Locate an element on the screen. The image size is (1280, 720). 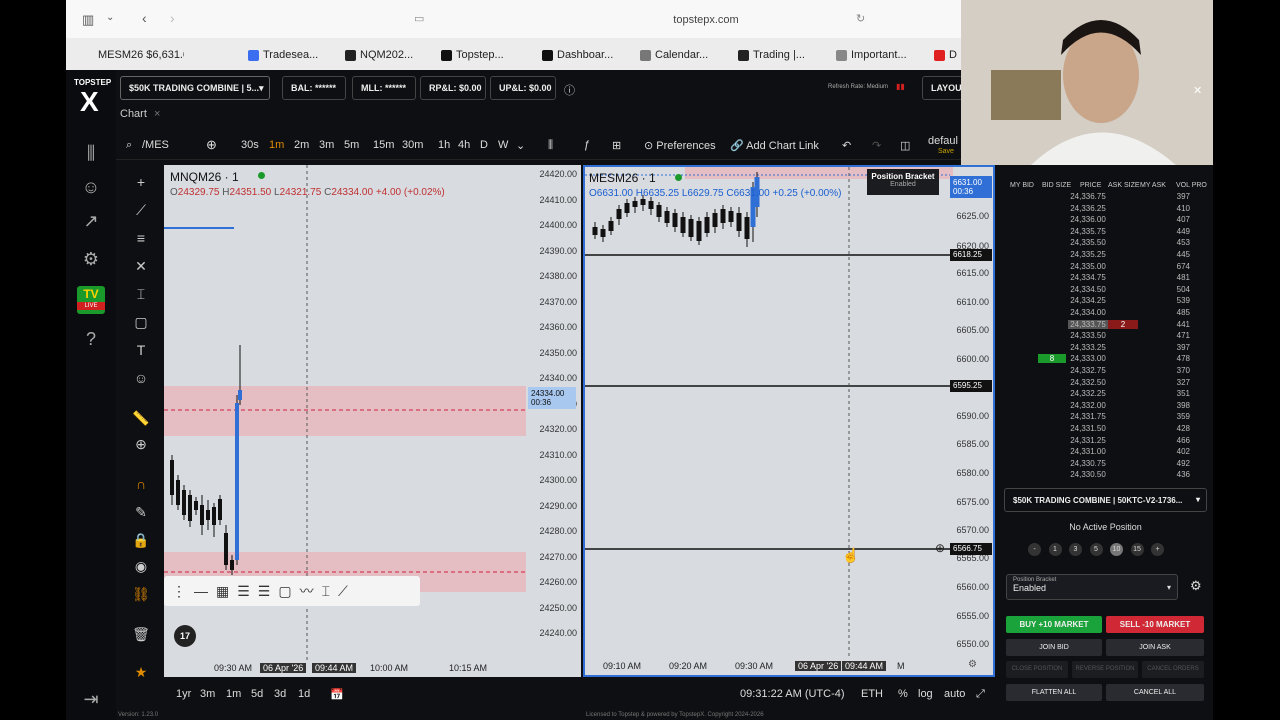
refresh-rate: Refresh Rate: Medium is located at coordinates (858, 87).